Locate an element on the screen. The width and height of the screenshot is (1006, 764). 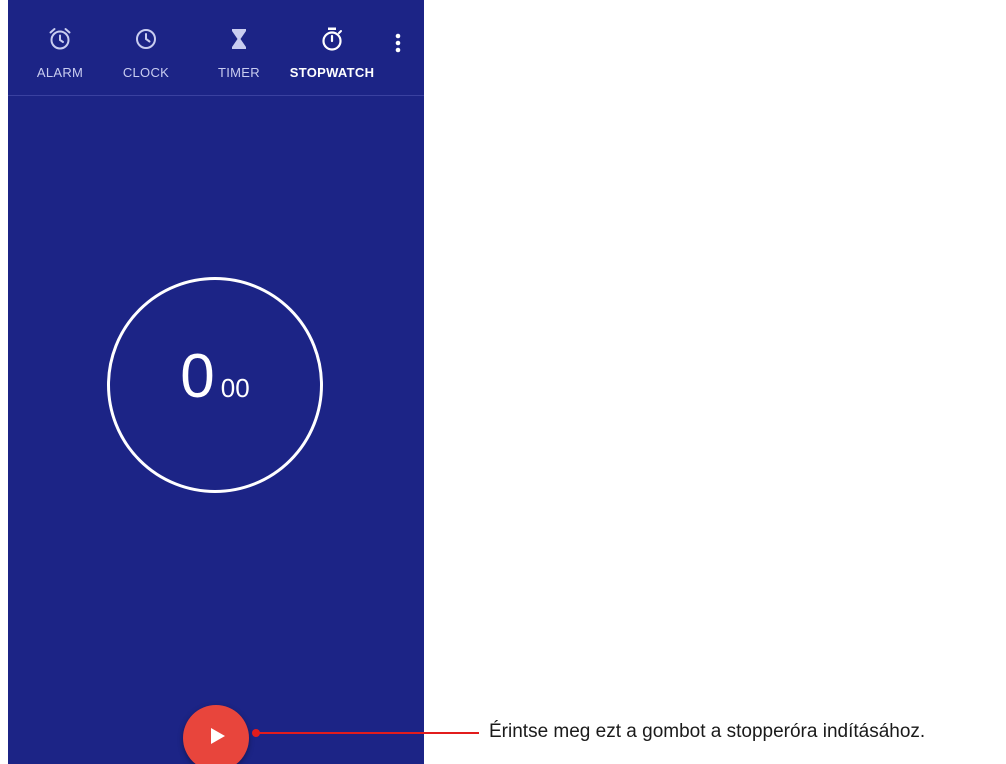
tab-bar: ALARM CLOCK TIMER STOPWATCH is located at coordinates (216, 48).